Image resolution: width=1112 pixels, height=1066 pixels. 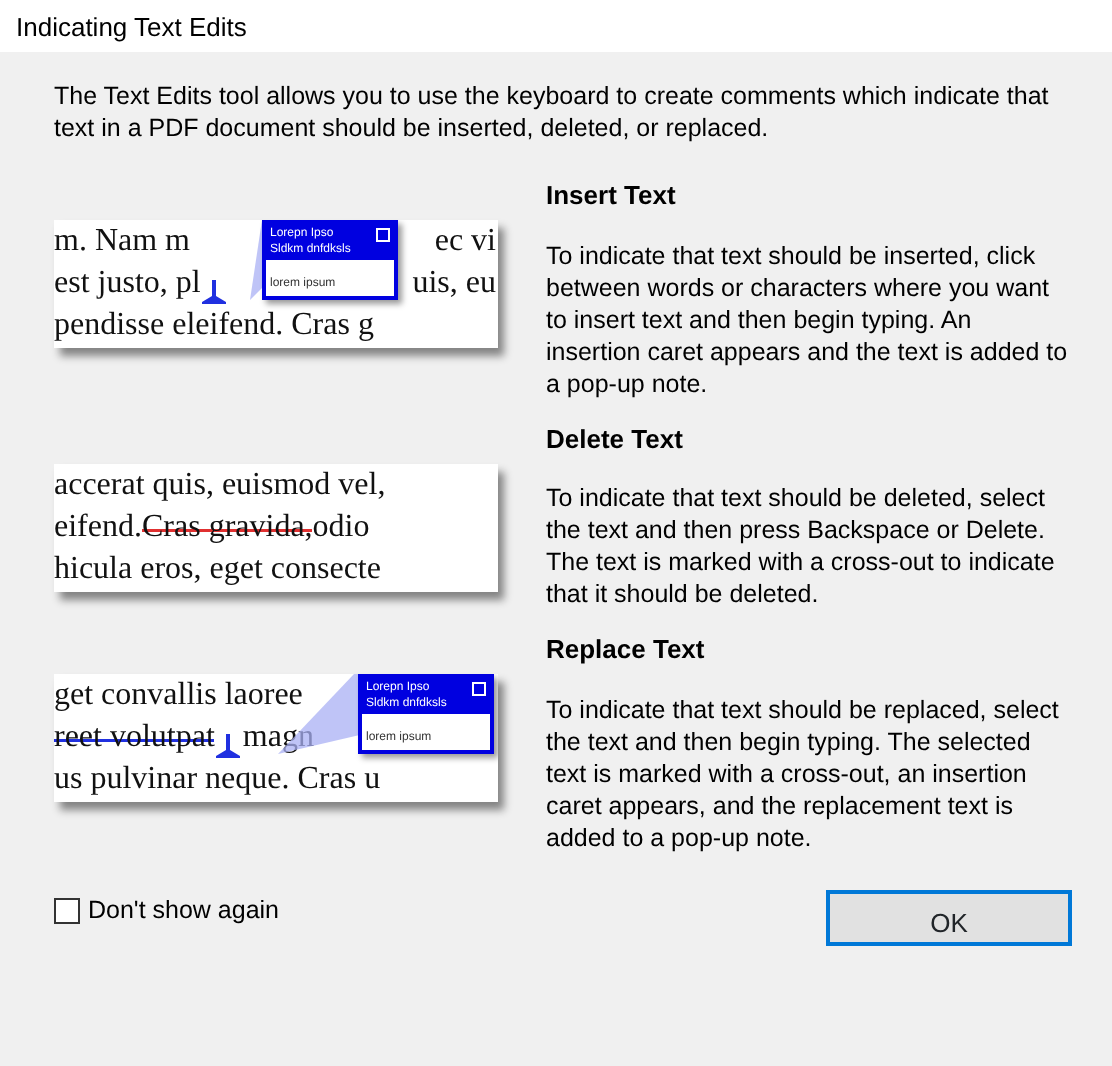 What do you see at coordinates (552, 112) in the screenshot?
I see `intro-text: The Text Edits tool allows you to use the keyboard to create comments which indicate that text in a PDF document should be inserted, deleted, or replaced.` at bounding box center [552, 112].